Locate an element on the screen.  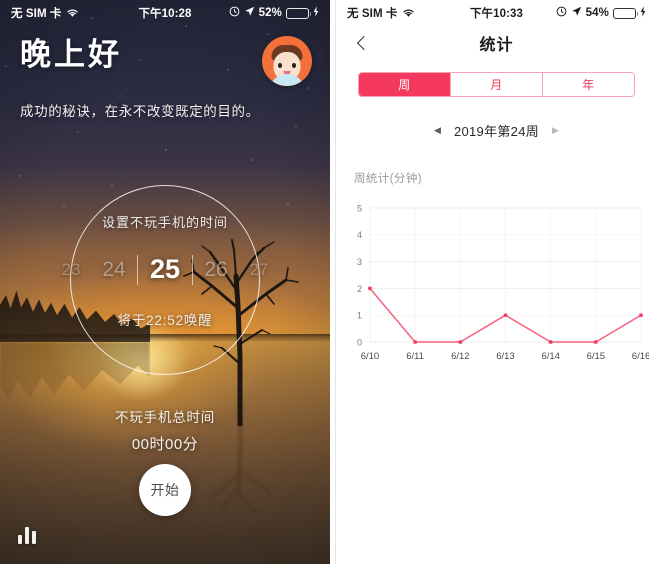
wifi-icon-right is located at coordinates (408, 13).